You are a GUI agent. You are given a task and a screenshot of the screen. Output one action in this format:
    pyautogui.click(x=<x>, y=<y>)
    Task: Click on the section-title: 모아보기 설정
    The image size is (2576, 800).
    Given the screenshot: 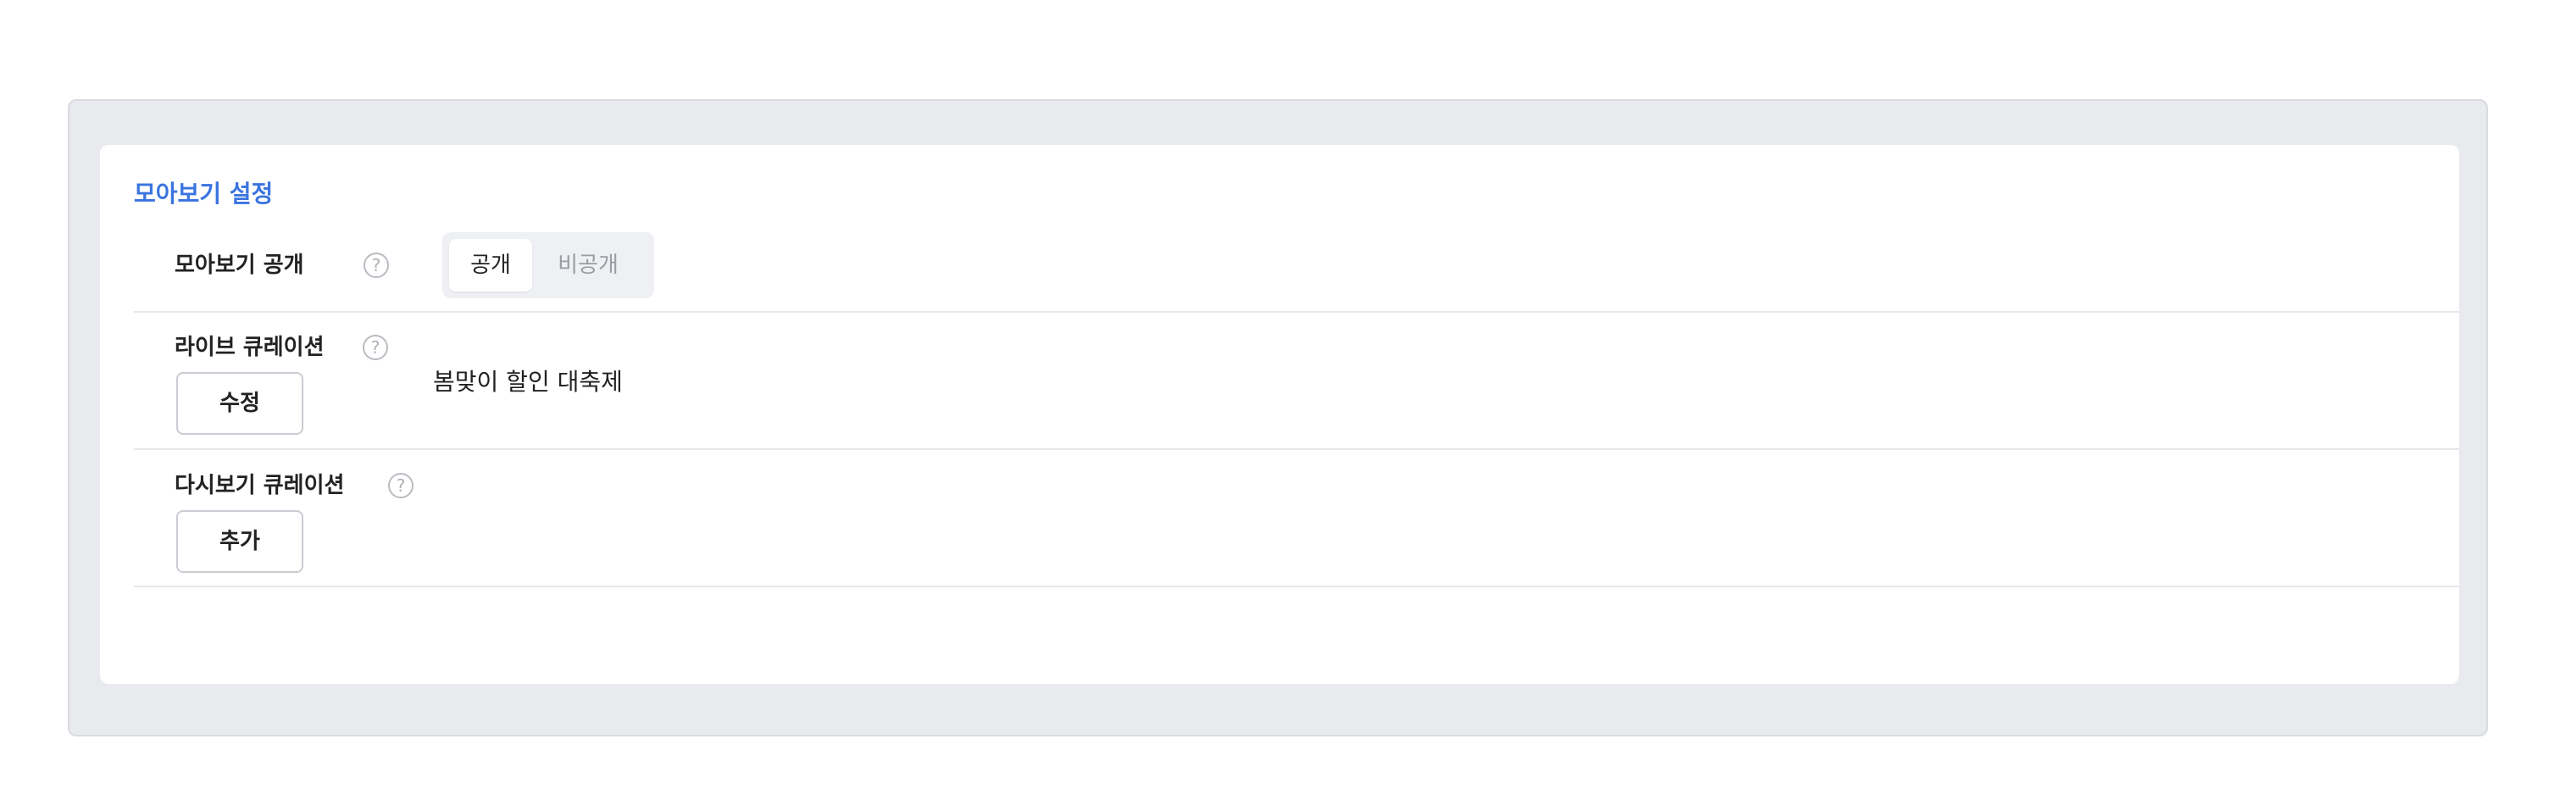 What is the action you would take?
    pyautogui.click(x=204, y=194)
    